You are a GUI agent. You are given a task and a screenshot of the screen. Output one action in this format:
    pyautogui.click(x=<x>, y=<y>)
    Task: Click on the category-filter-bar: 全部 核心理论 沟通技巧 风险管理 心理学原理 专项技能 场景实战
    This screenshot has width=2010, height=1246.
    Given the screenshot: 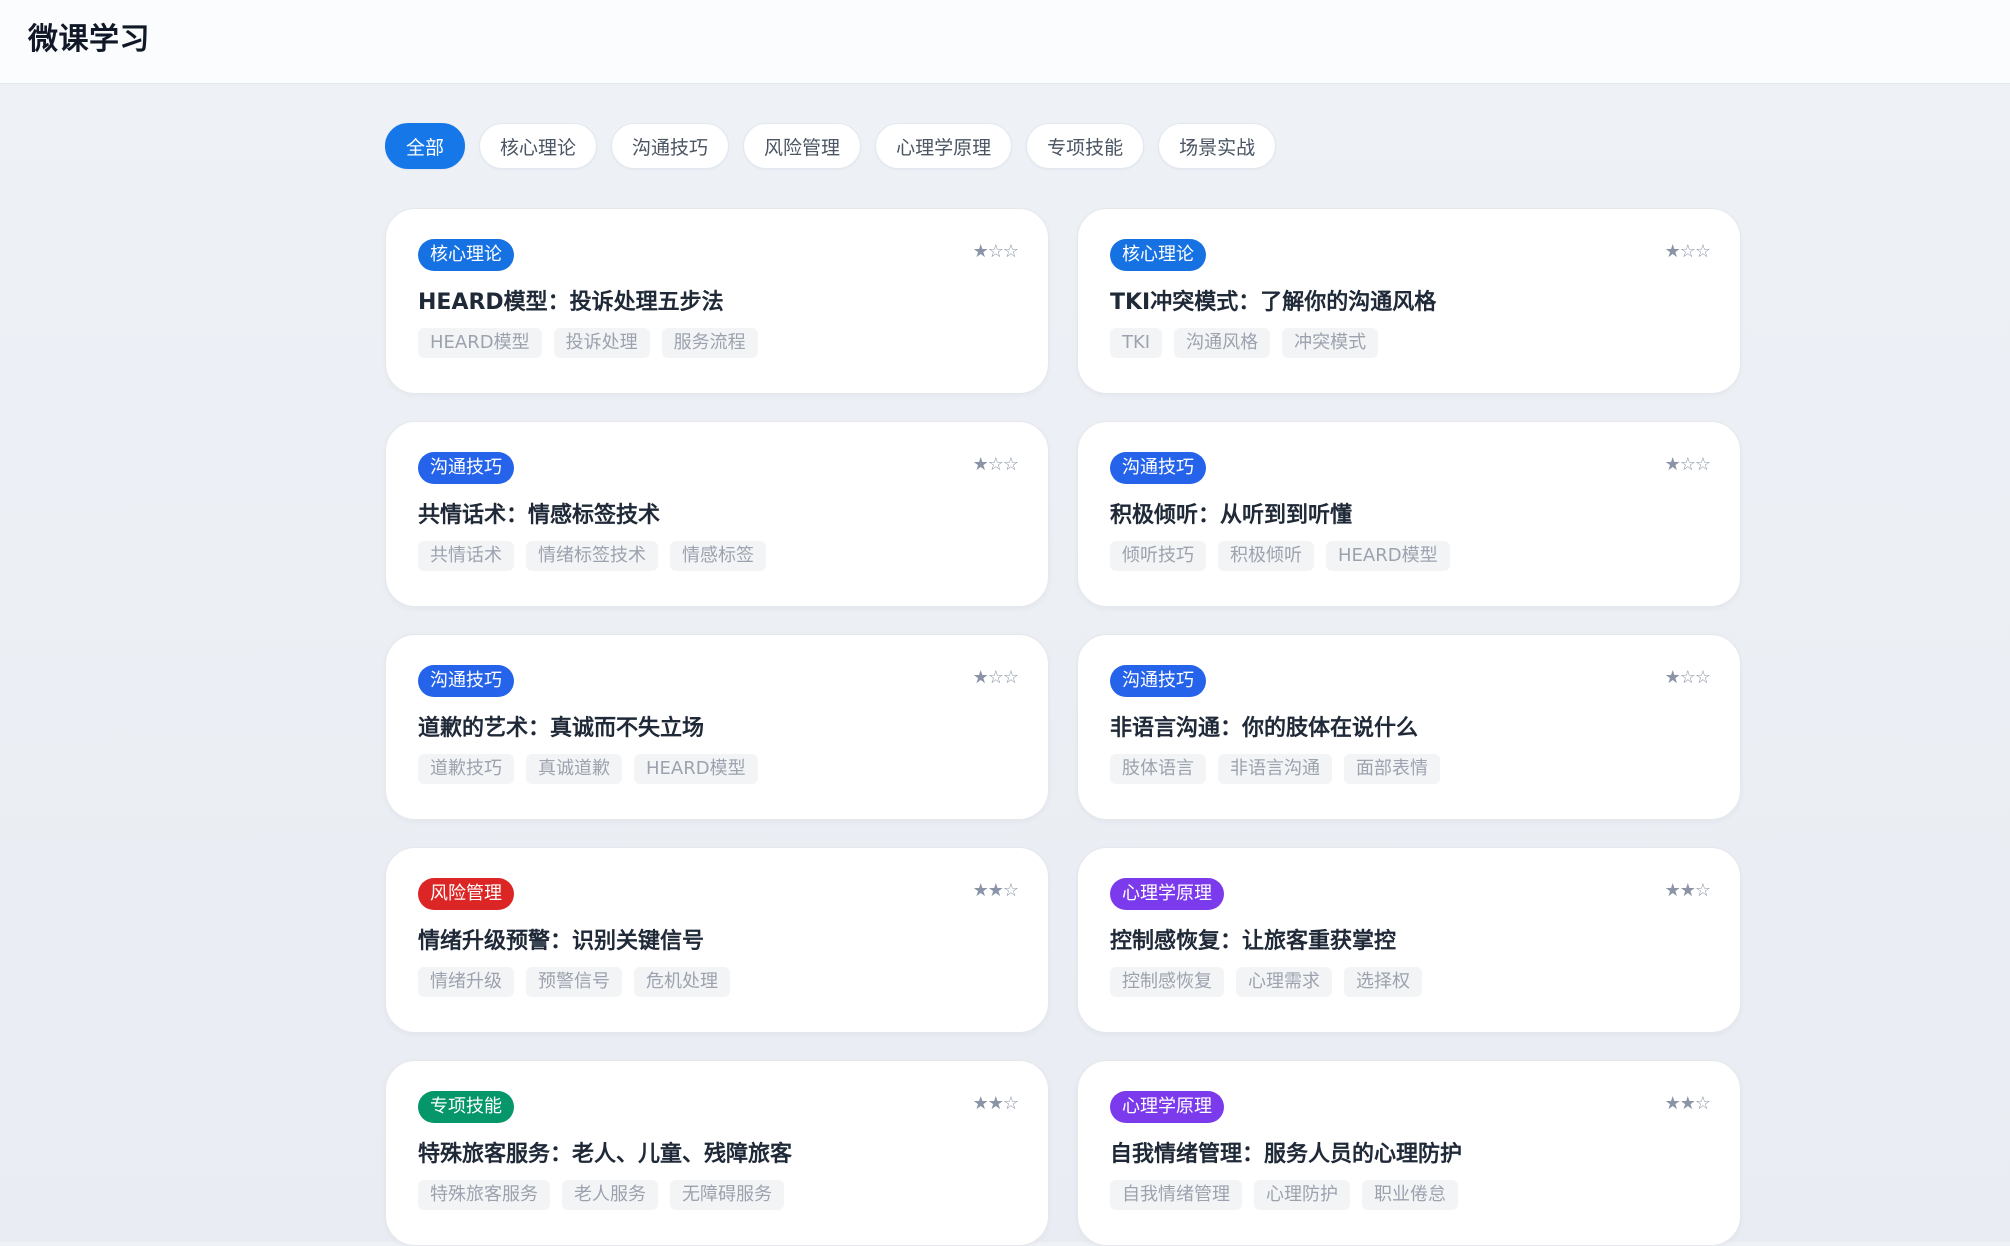 What is the action you would take?
    pyautogui.click(x=831, y=146)
    